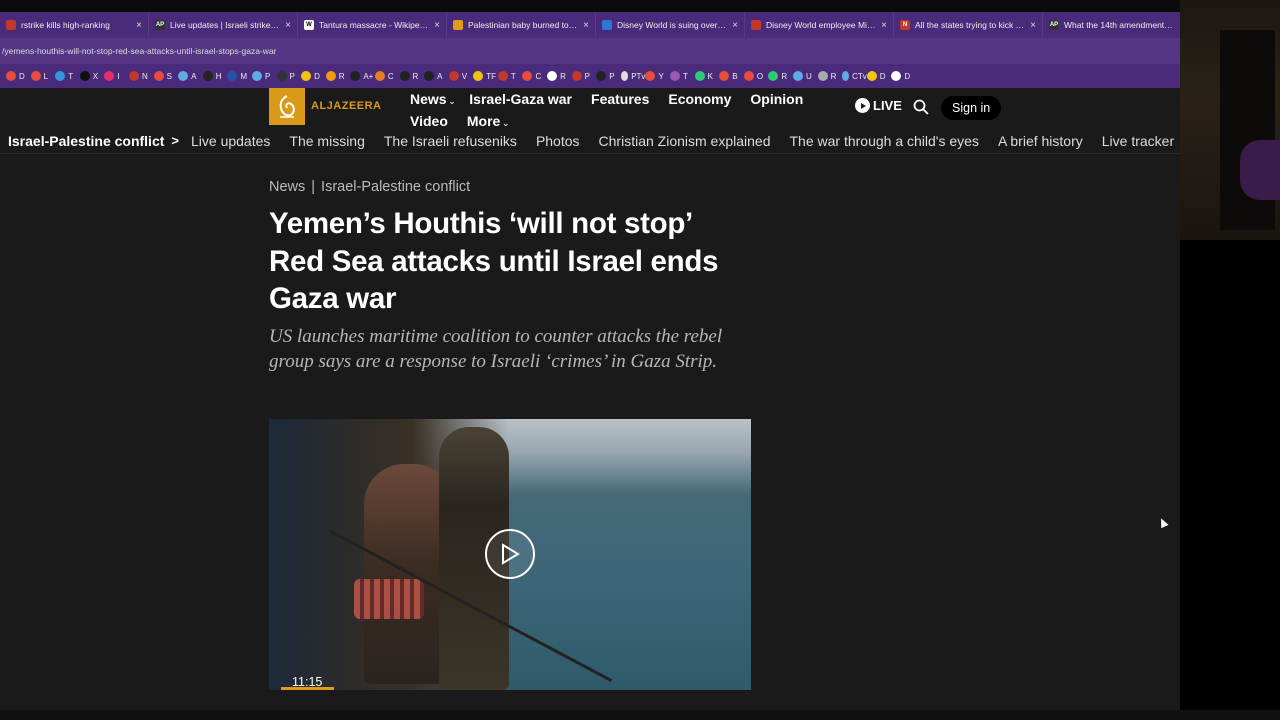  Describe the element at coordinates (971, 108) in the screenshot. I see `sign-in-button: Sign in` at that location.